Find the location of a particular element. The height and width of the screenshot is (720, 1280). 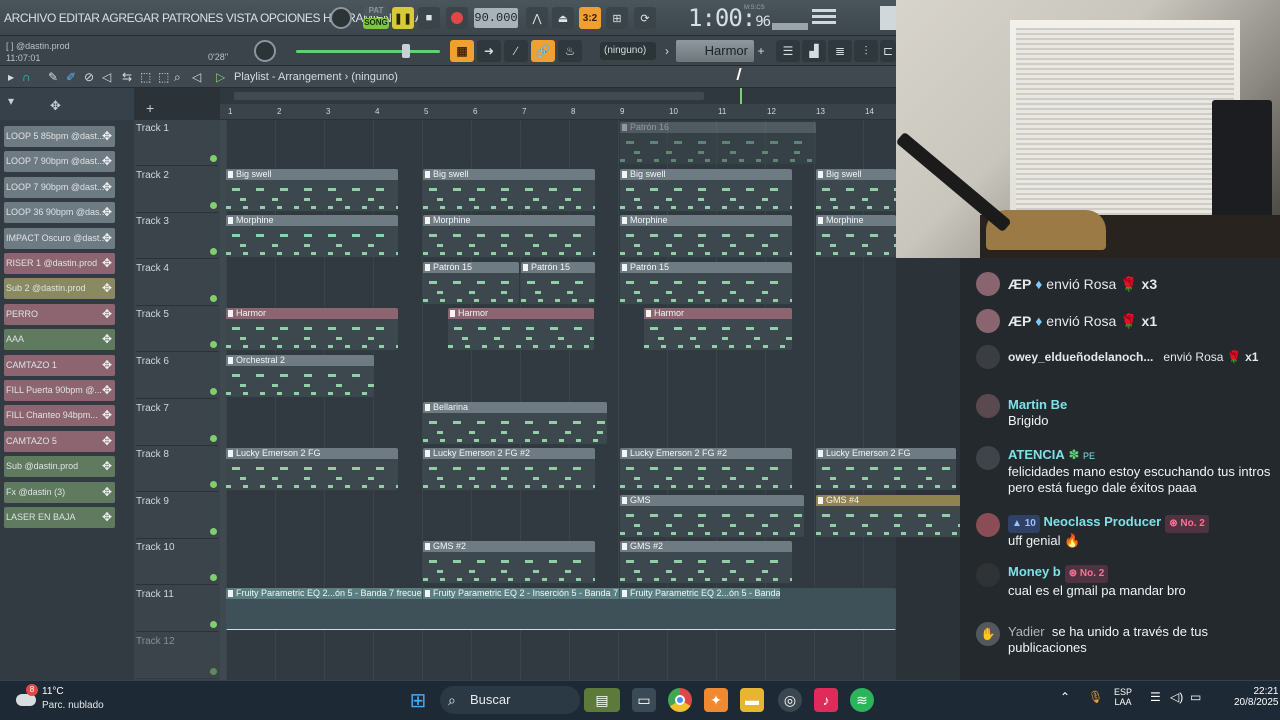

pitch-knob is located at coordinates (341, 18).